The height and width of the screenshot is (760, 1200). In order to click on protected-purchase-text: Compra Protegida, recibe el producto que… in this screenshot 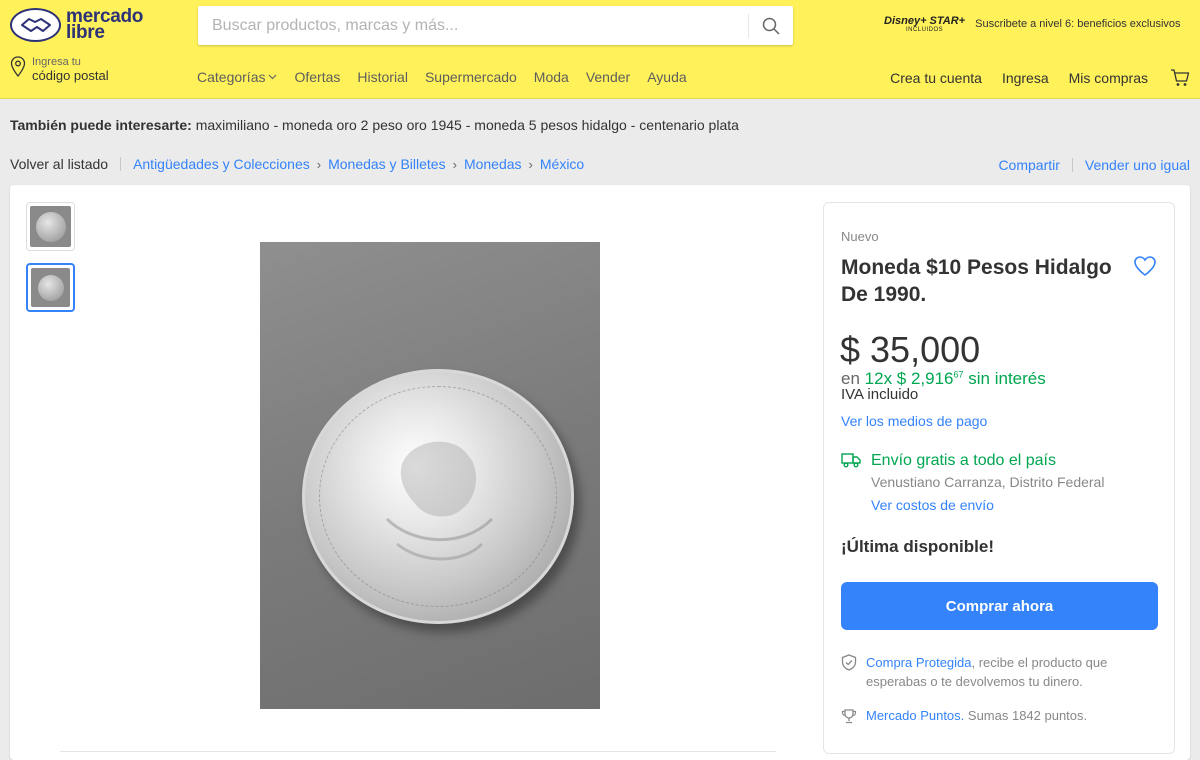, I will do `click(987, 672)`.